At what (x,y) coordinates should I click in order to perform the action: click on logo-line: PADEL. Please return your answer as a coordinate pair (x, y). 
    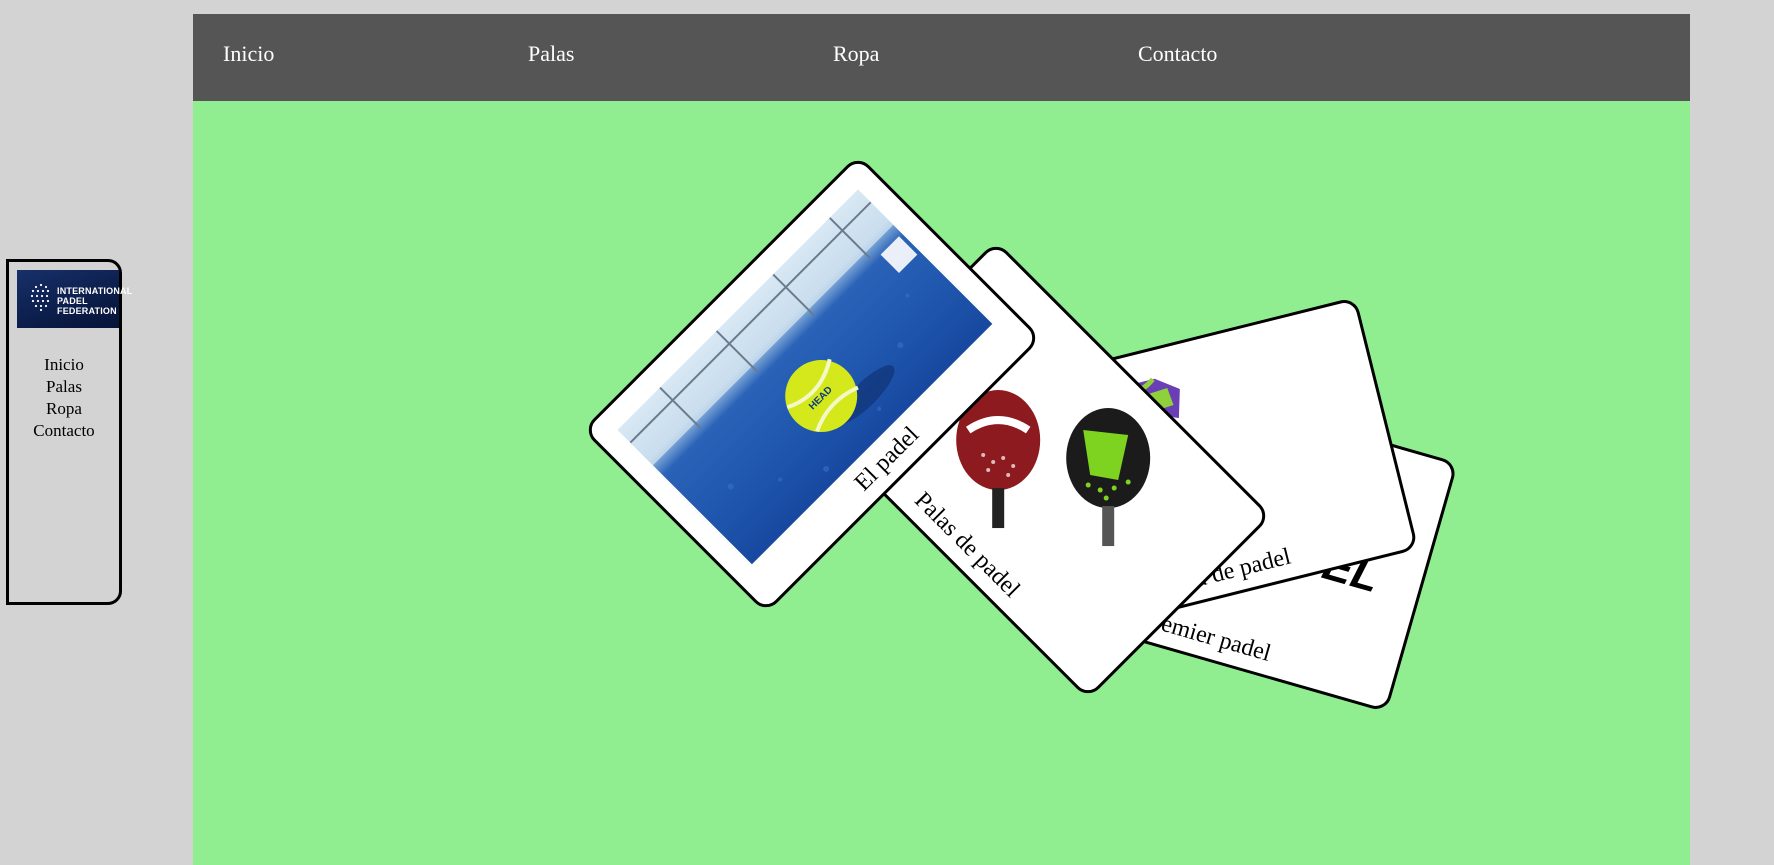
    Looking at the image, I should click on (72, 301).